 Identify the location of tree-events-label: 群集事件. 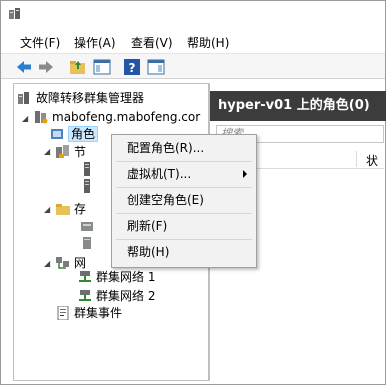
(98, 313).